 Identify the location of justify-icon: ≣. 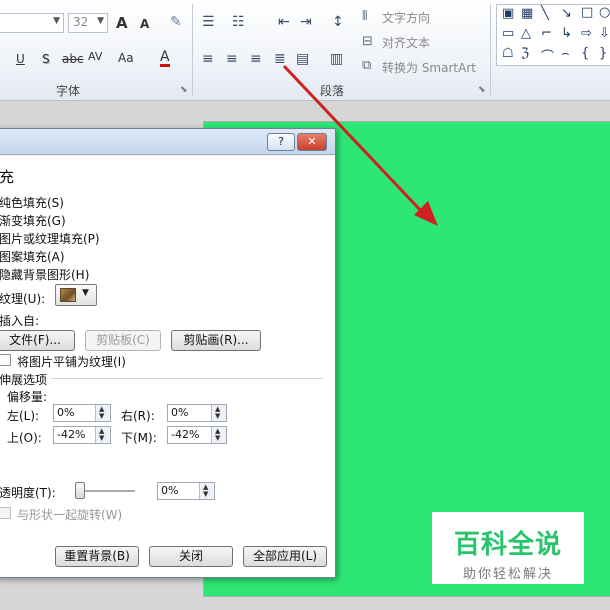
(280, 59).